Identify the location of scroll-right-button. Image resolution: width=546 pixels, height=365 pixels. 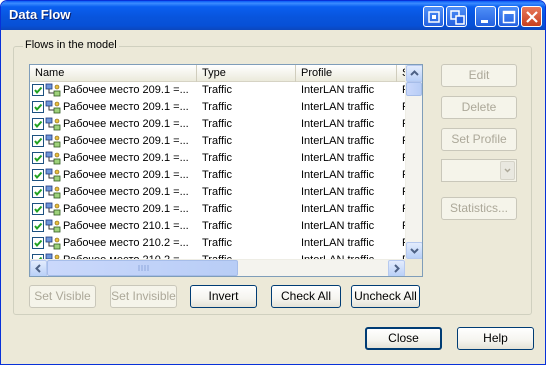
(396, 268).